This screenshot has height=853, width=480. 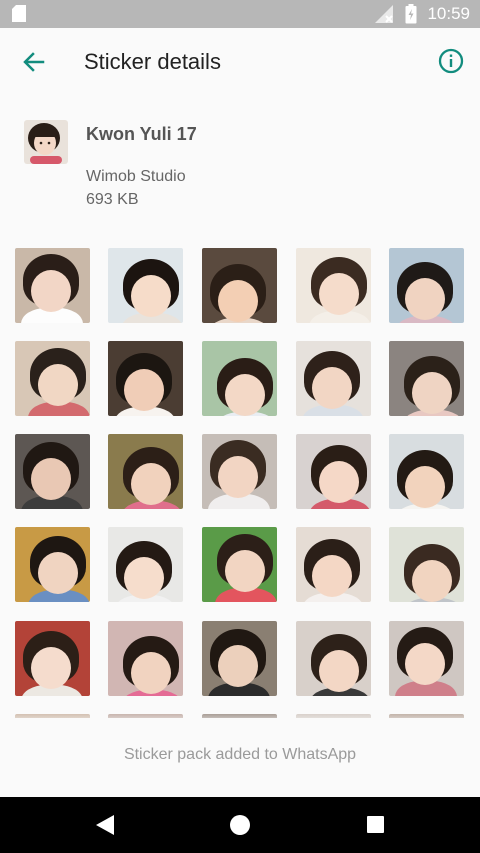 What do you see at coordinates (422, 14) in the screenshot?
I see `status-icons: 10:59` at bounding box center [422, 14].